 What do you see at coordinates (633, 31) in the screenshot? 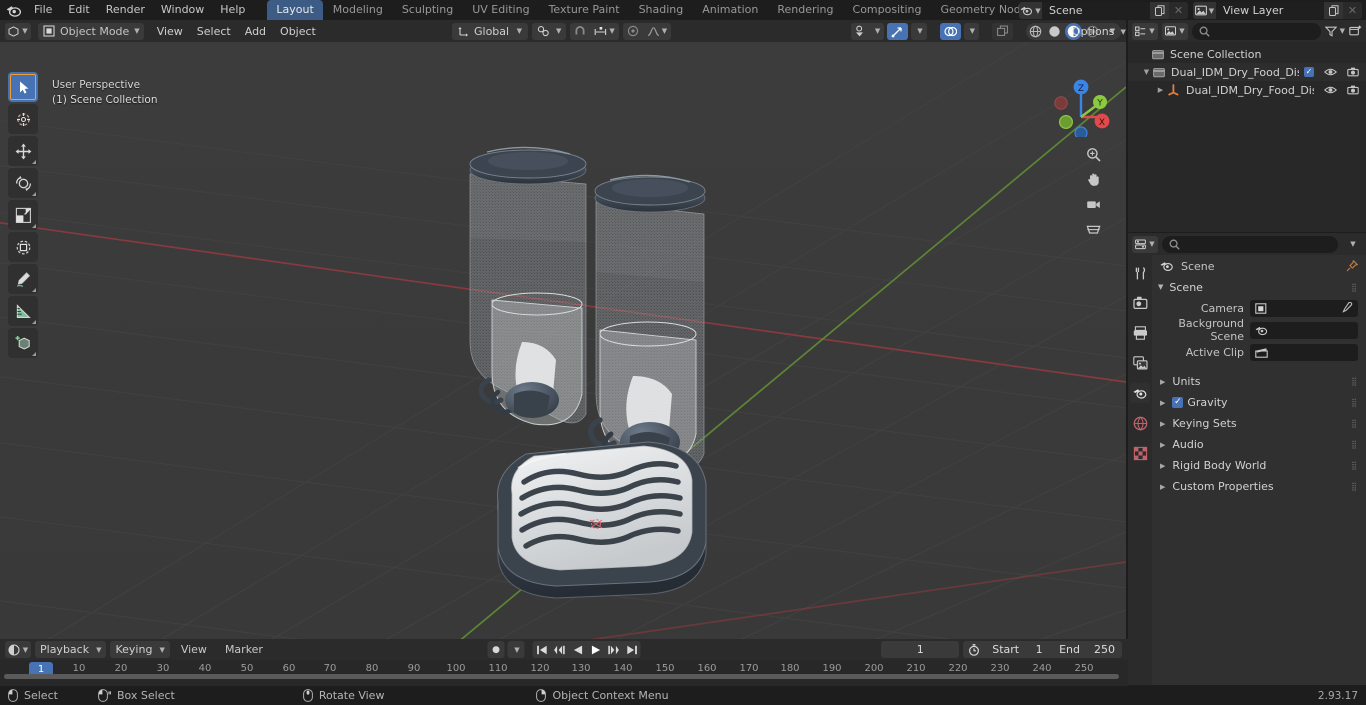
I see `proportional-edit-icon` at bounding box center [633, 31].